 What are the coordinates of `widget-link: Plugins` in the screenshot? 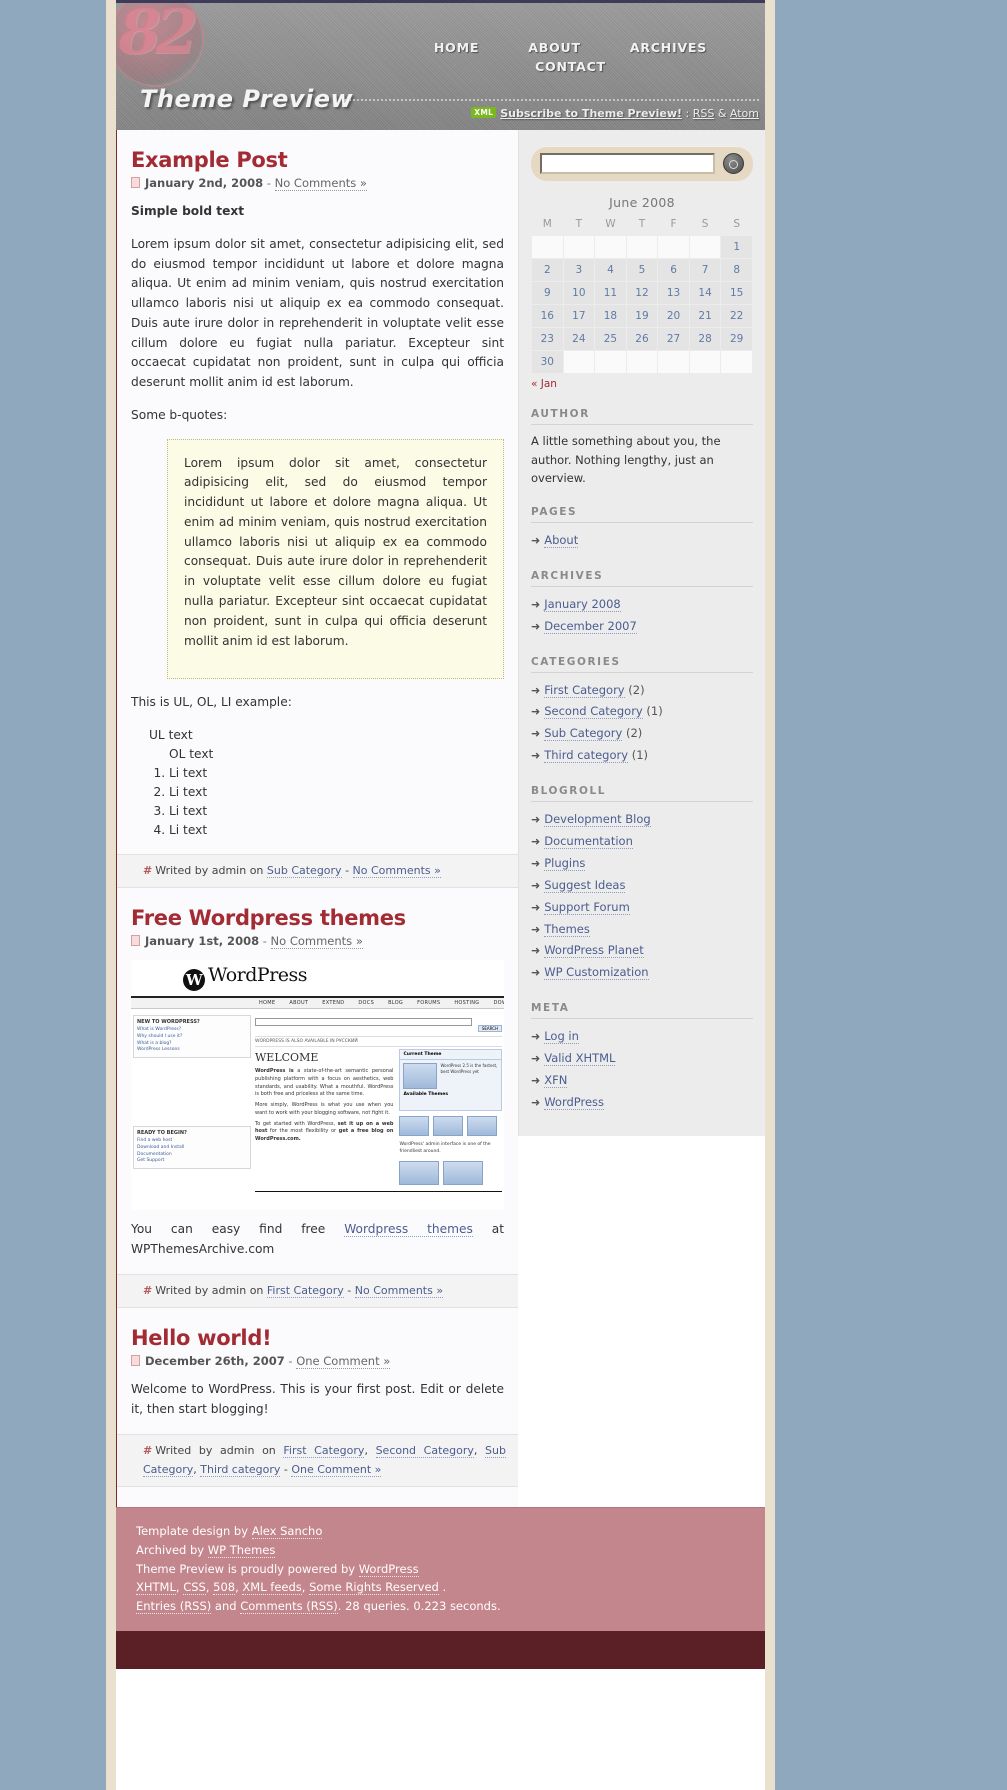 It's located at (565, 863).